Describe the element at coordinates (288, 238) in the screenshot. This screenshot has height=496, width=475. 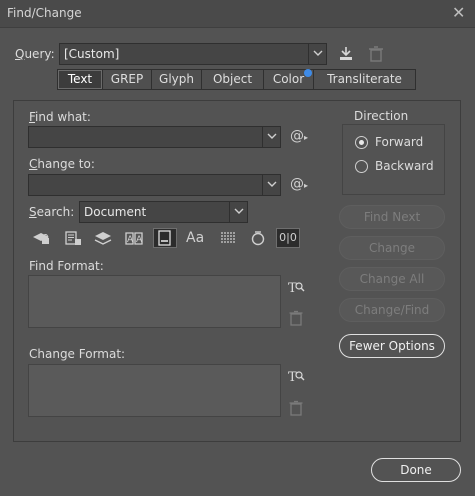
I see `width-sensitive-icon: 0|0` at that location.